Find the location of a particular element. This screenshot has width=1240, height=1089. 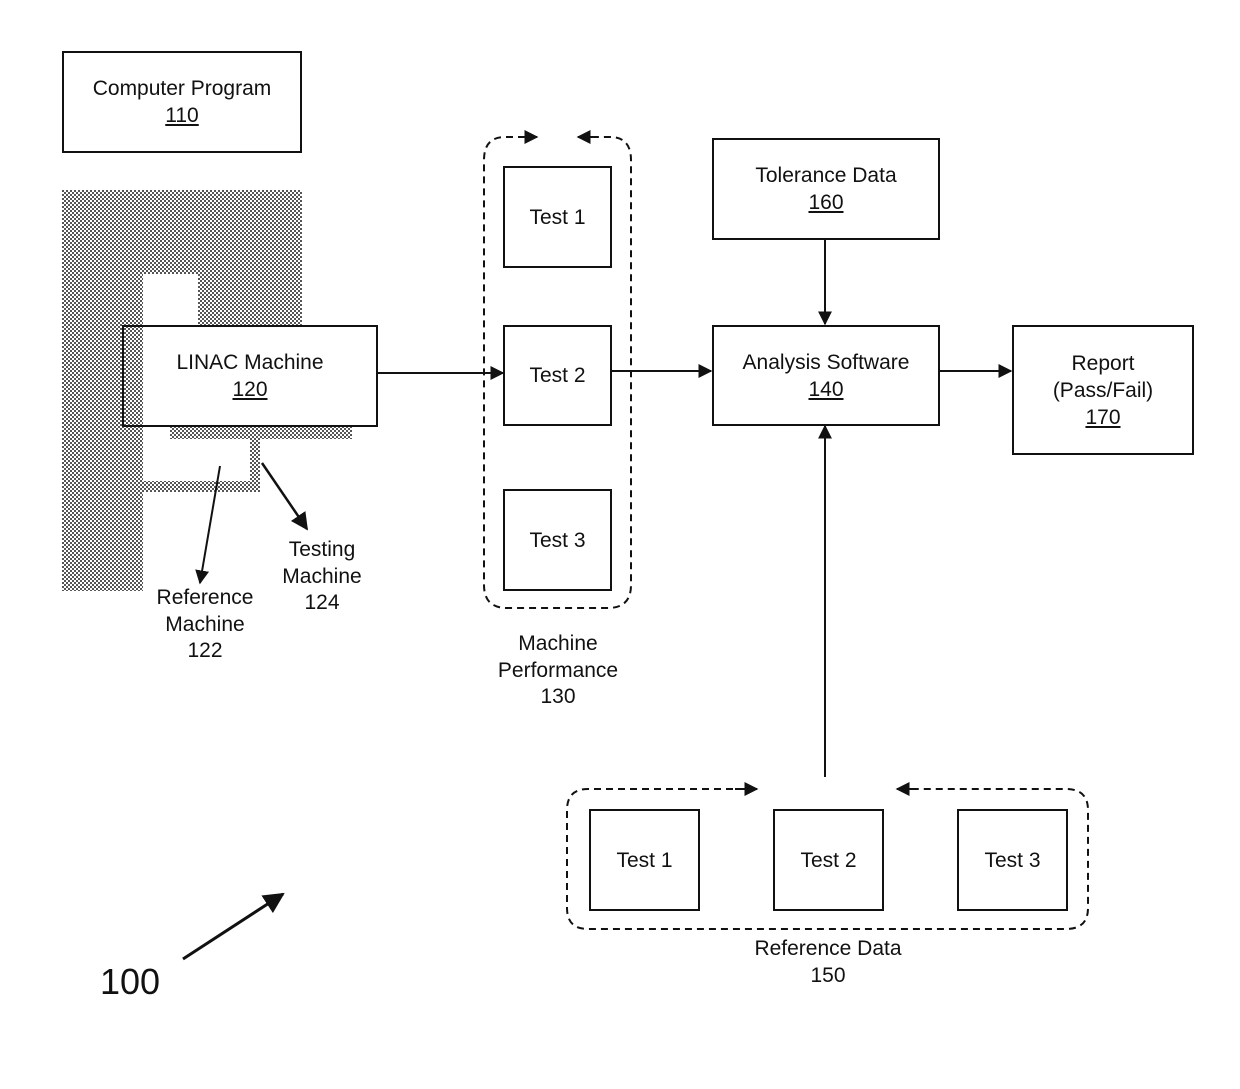

reference-test-2-label: Test 2 is located at coordinates (828, 860).